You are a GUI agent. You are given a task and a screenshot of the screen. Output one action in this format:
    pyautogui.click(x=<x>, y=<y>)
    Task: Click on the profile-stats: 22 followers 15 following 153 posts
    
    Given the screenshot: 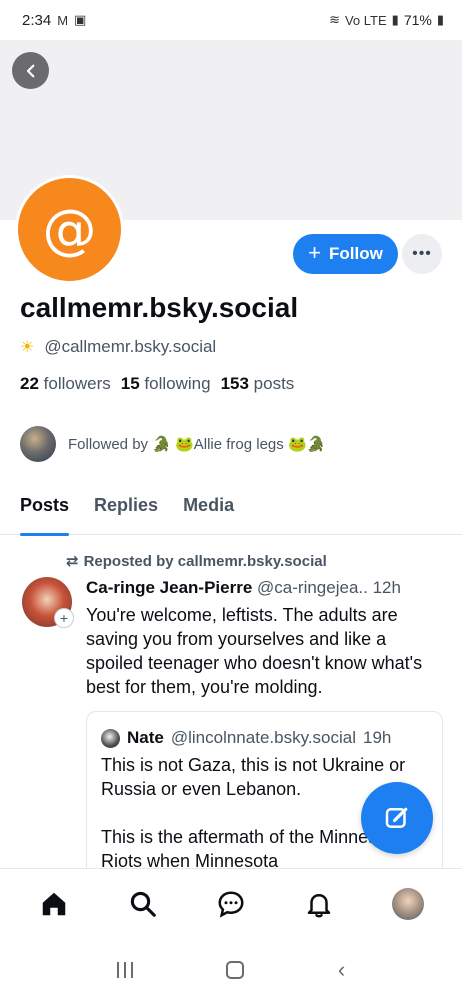 What is the action you would take?
    pyautogui.click(x=157, y=384)
    